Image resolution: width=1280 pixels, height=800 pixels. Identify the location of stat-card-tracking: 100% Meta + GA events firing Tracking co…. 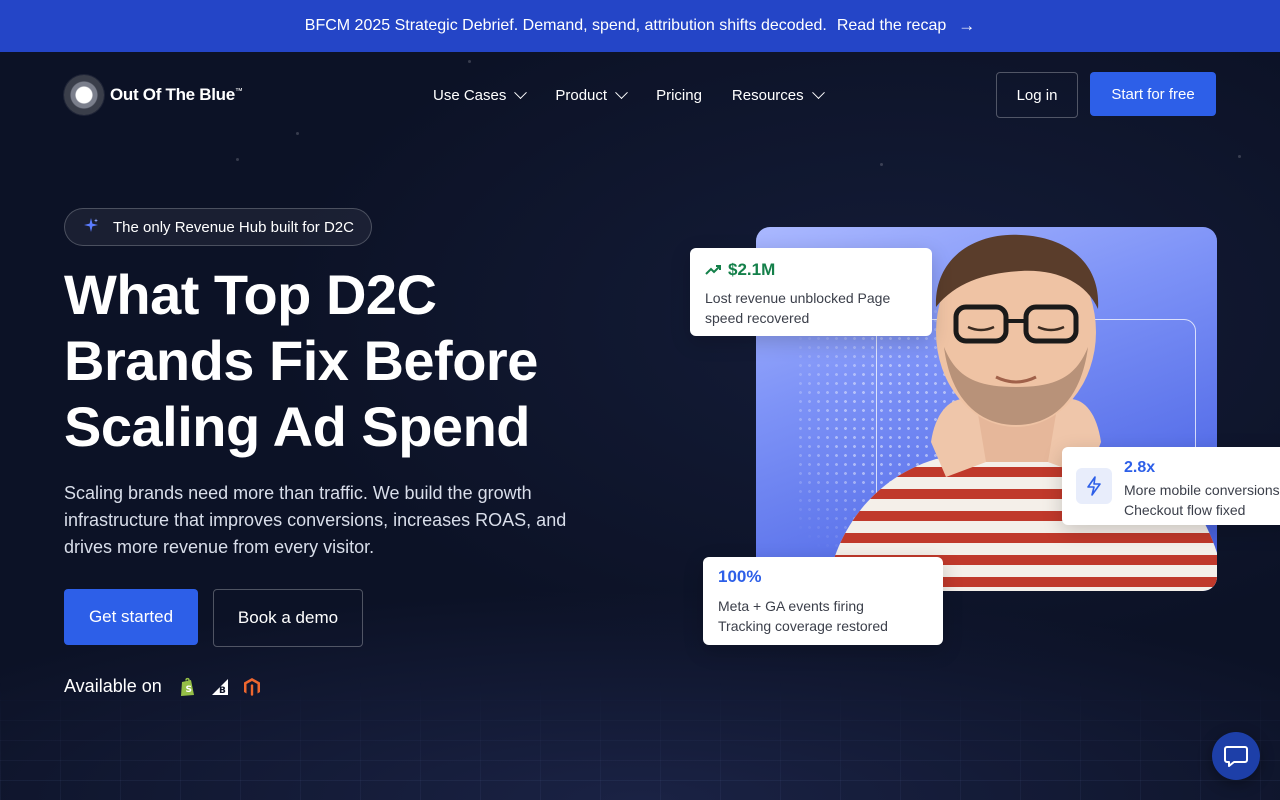
(823, 601).